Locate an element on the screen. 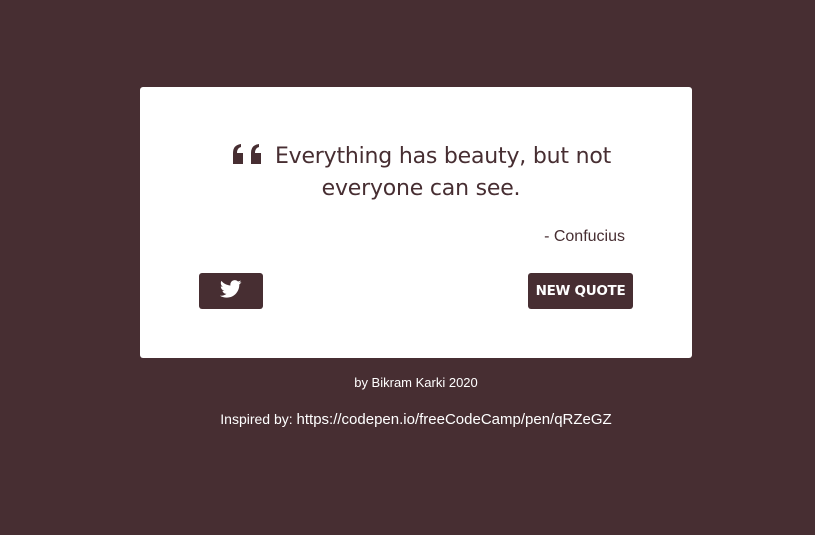 Image resolution: width=815 pixels, height=535 pixels. new-quote-button: NEW QUOTE is located at coordinates (580, 291).